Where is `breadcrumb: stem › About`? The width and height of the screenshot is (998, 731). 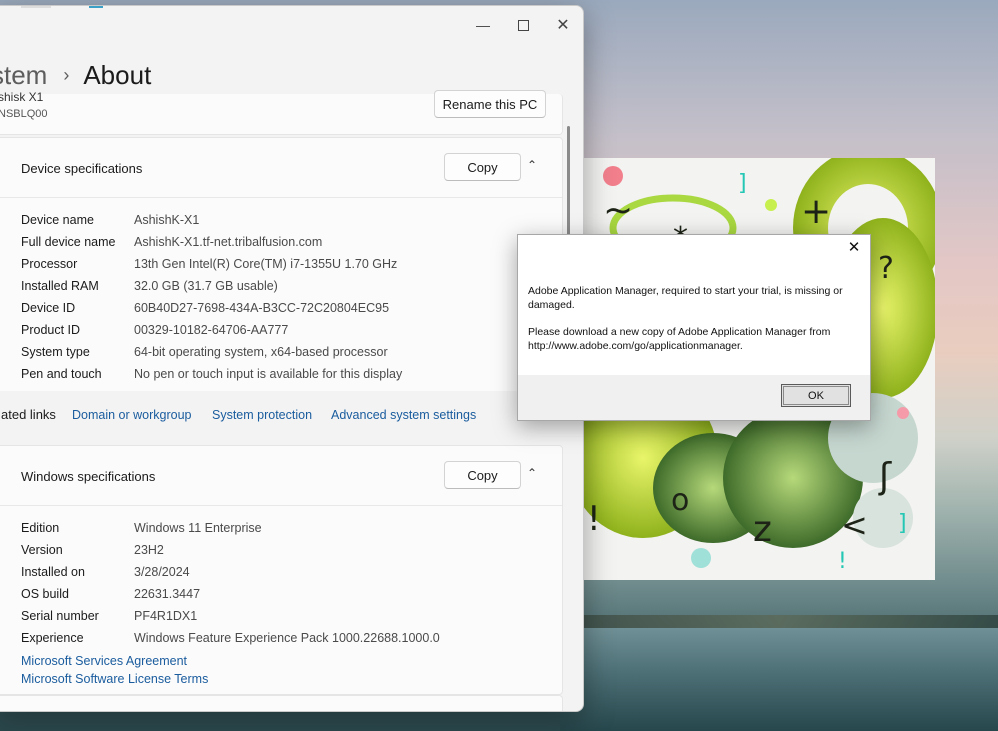
breadcrumb: stem › About is located at coordinates (75, 75).